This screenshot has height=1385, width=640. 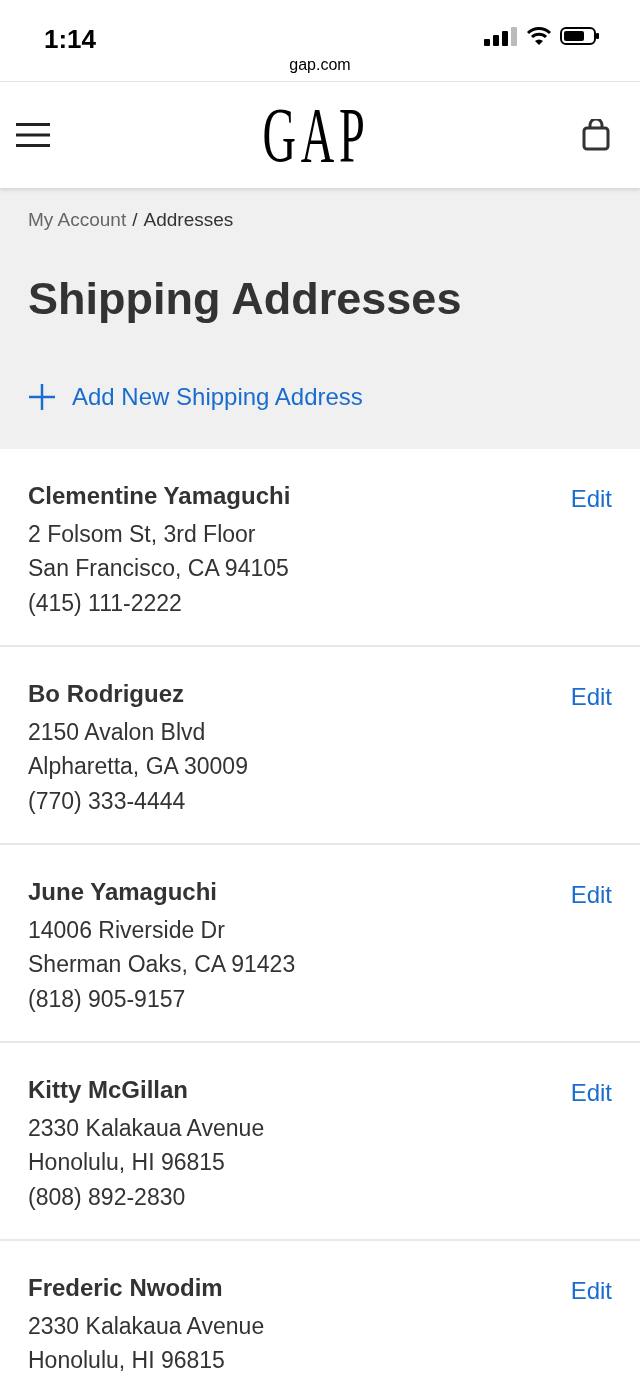 I want to click on address-line: 2150 Avalon Blvd, so click(x=117, y=732).